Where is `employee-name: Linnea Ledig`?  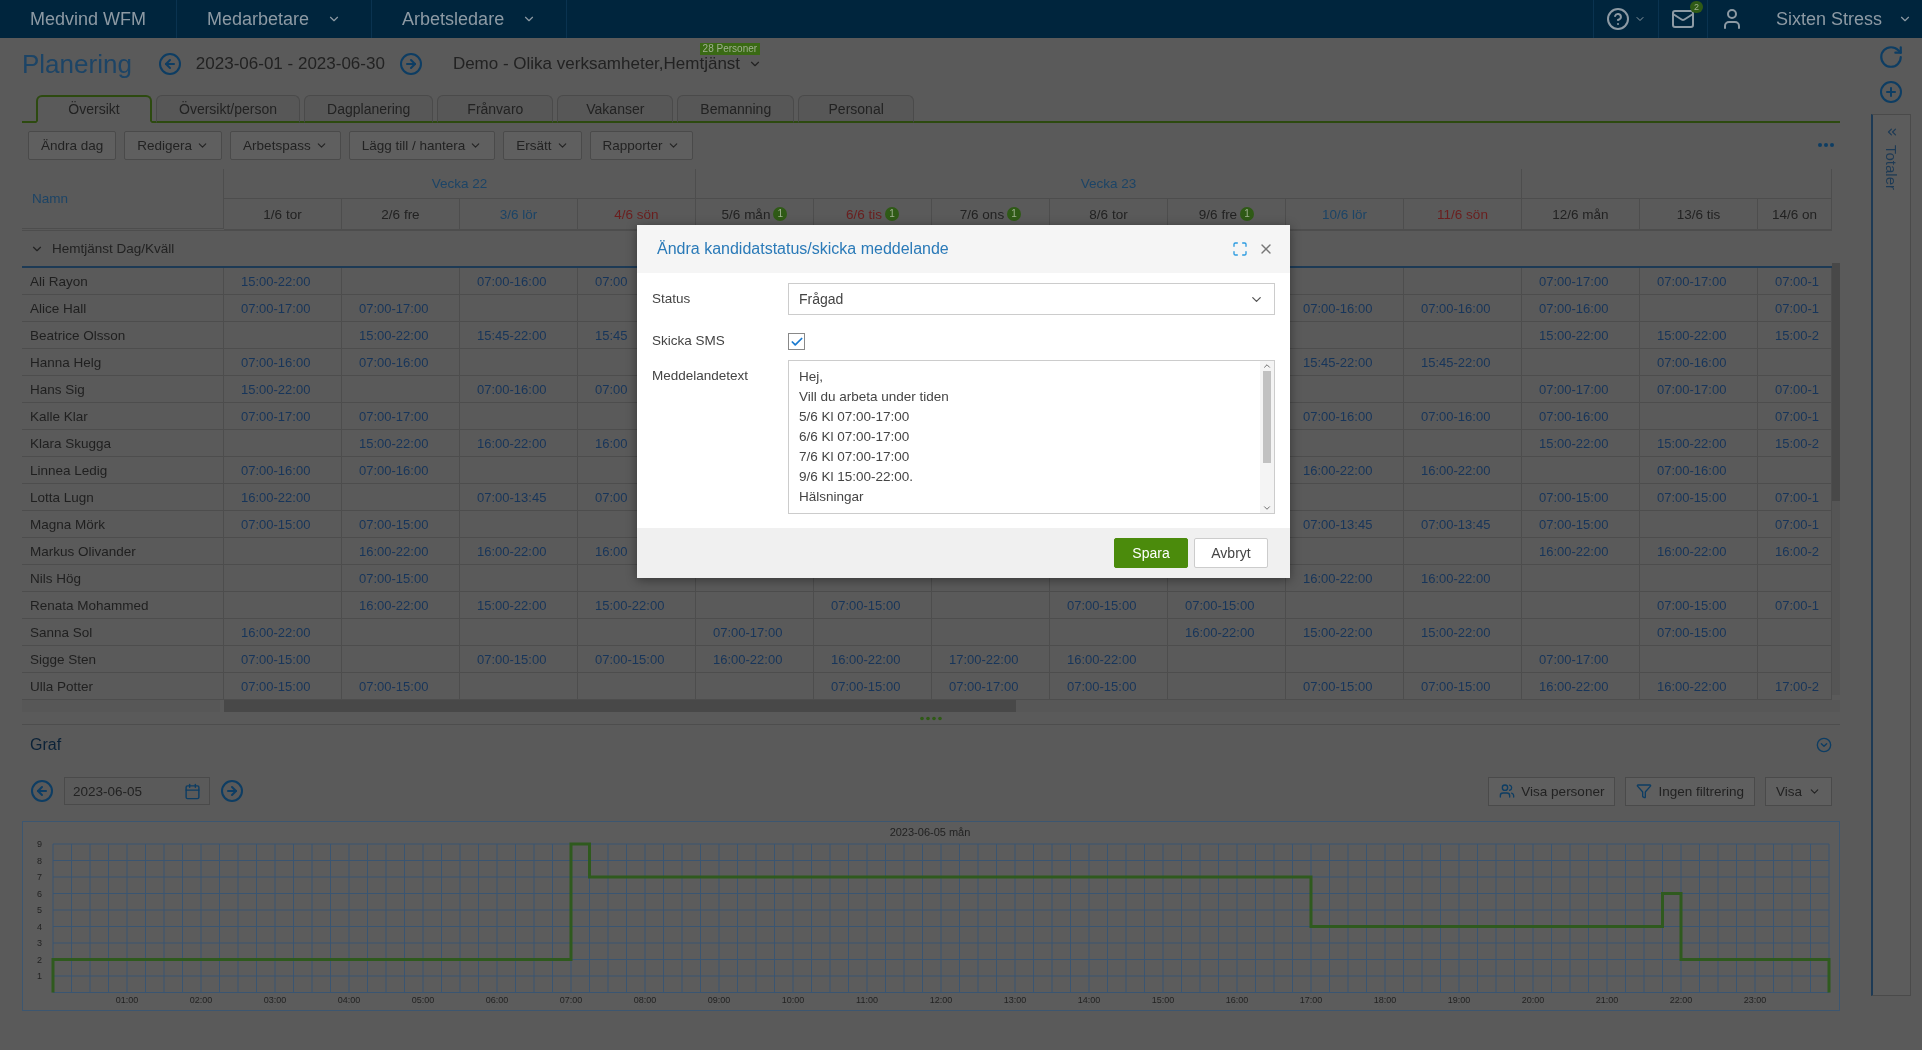
employee-name: Linnea Ledig is located at coordinates (123, 470).